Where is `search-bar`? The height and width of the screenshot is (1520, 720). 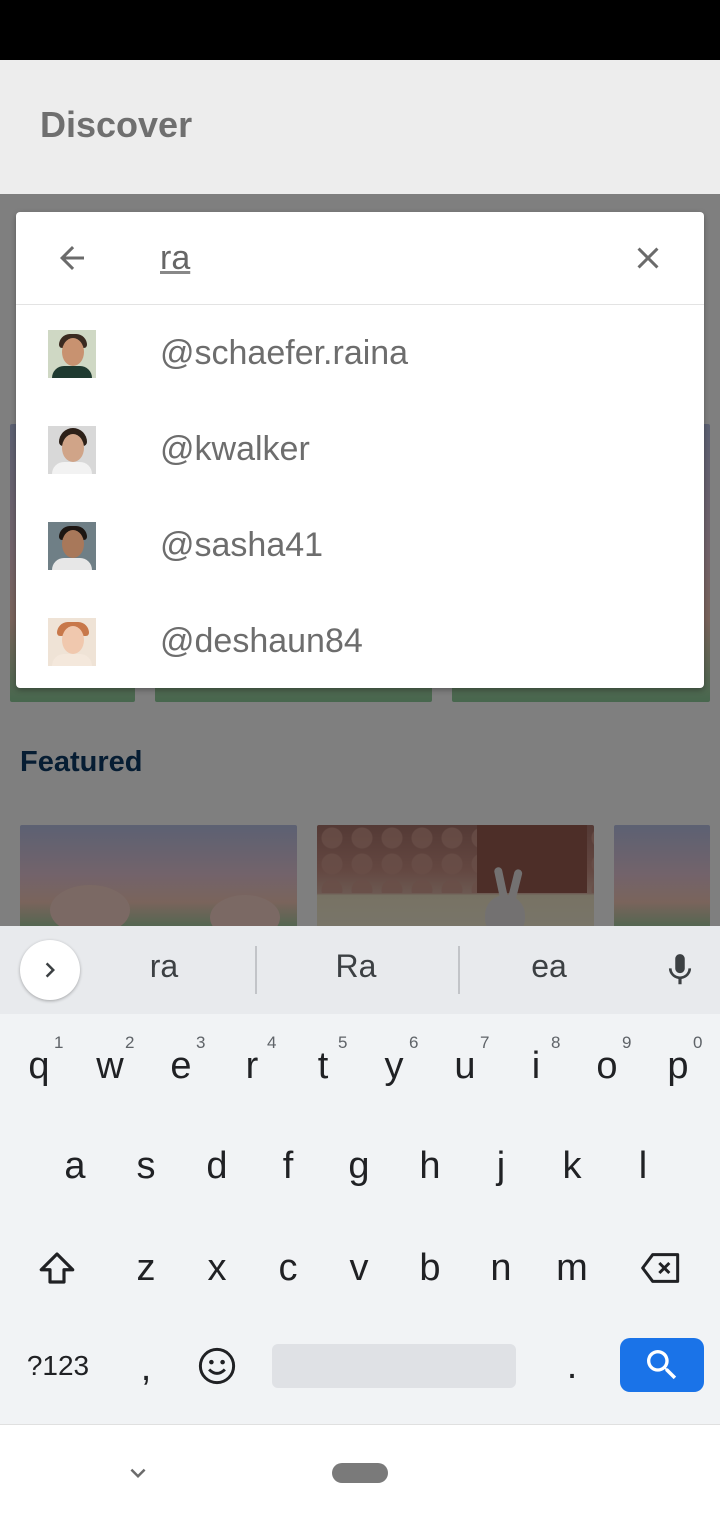 search-bar is located at coordinates (360, 258).